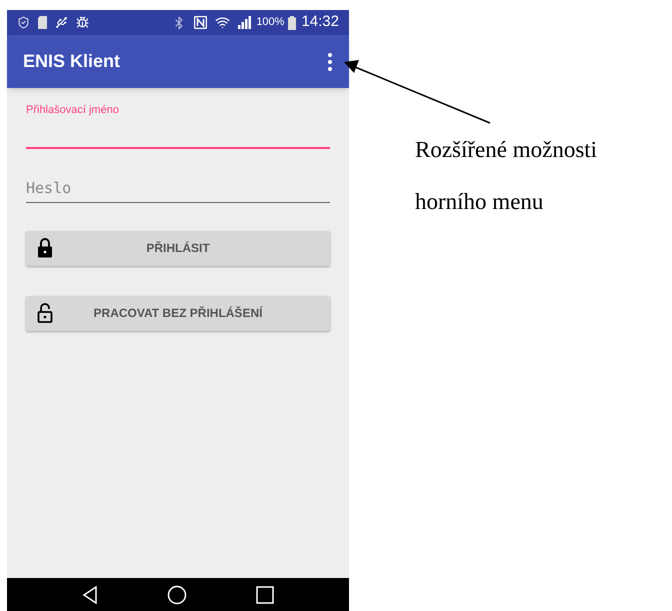  Describe the element at coordinates (265, 595) in the screenshot. I see `recents-icon` at that location.